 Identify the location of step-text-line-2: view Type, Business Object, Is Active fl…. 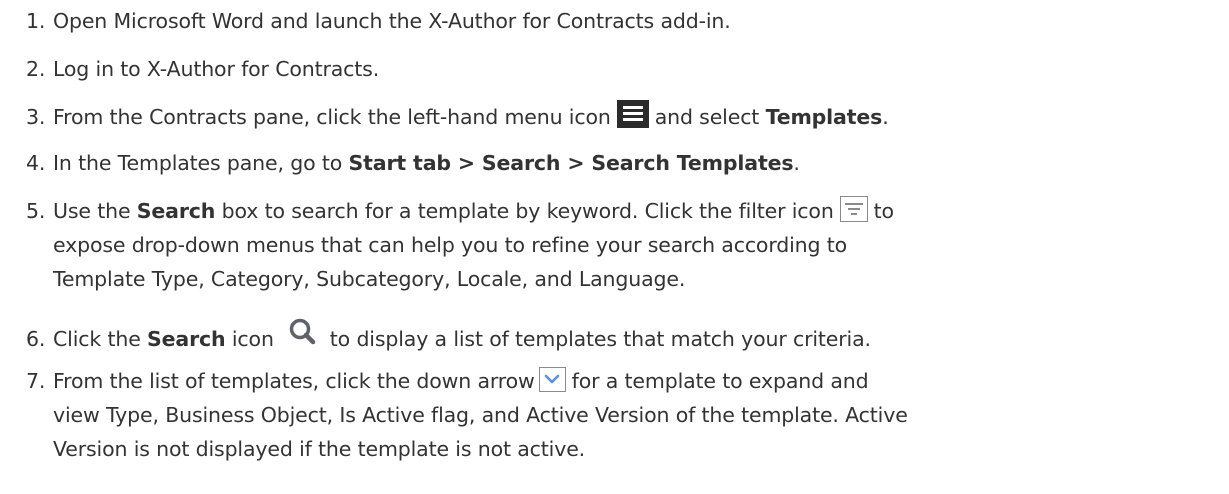
(480, 415).